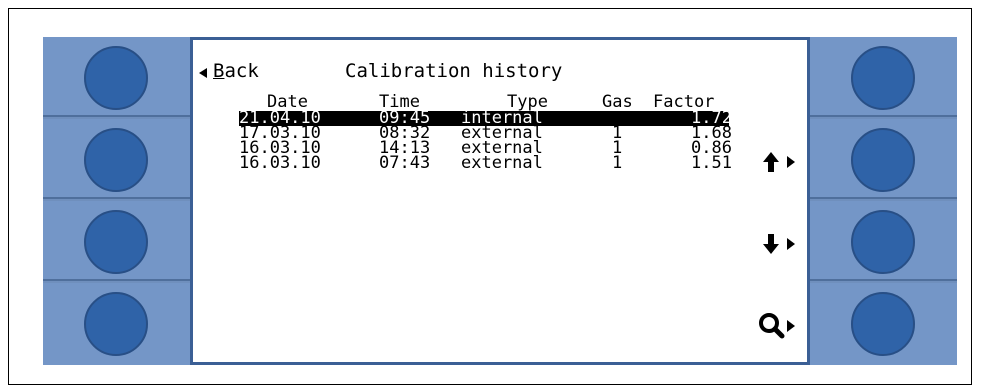 The height and width of the screenshot is (391, 983). I want to click on back-label: Back, so click(236, 71).